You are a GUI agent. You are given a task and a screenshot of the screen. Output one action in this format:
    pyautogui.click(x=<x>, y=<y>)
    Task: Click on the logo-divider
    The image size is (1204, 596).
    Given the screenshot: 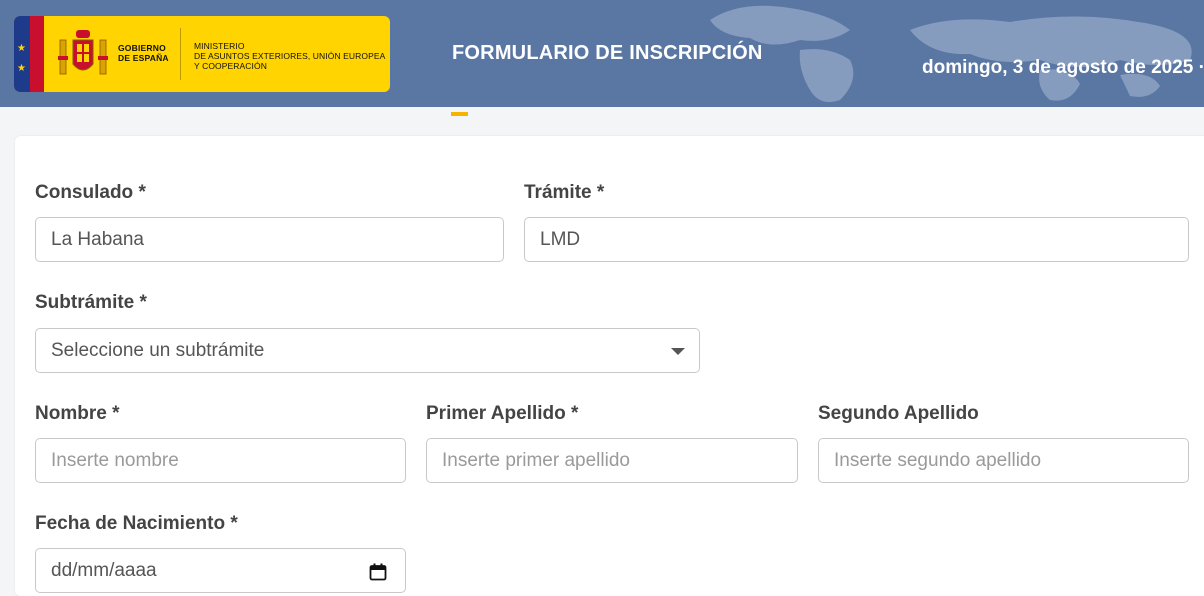 What is the action you would take?
    pyautogui.click(x=180, y=54)
    